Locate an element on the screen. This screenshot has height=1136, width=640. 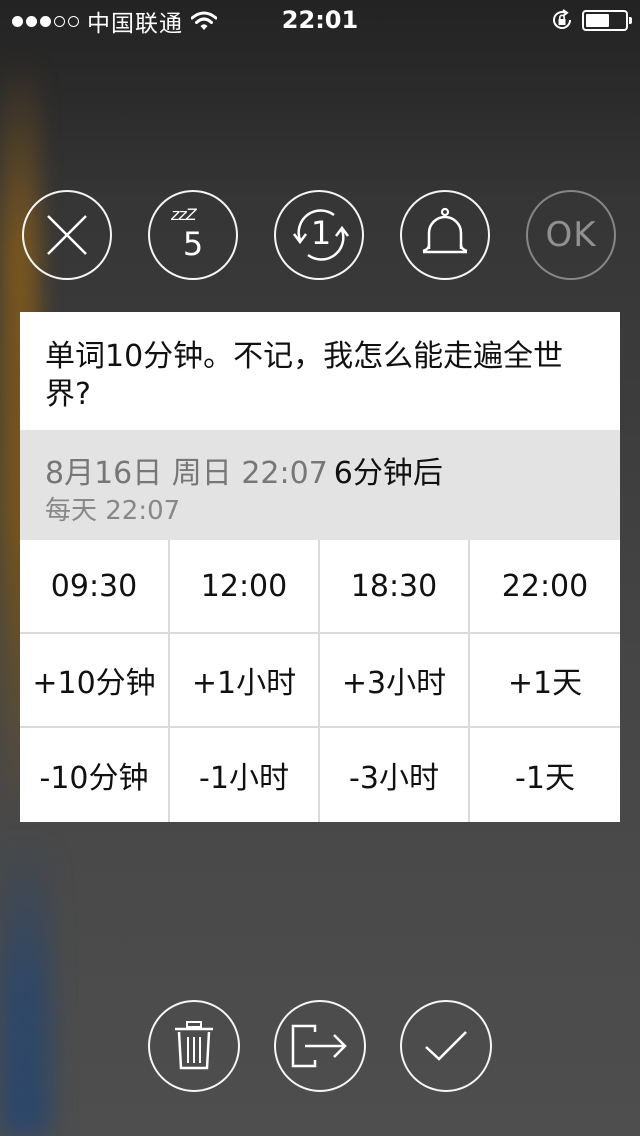
ok-button: OK is located at coordinates (571, 235).